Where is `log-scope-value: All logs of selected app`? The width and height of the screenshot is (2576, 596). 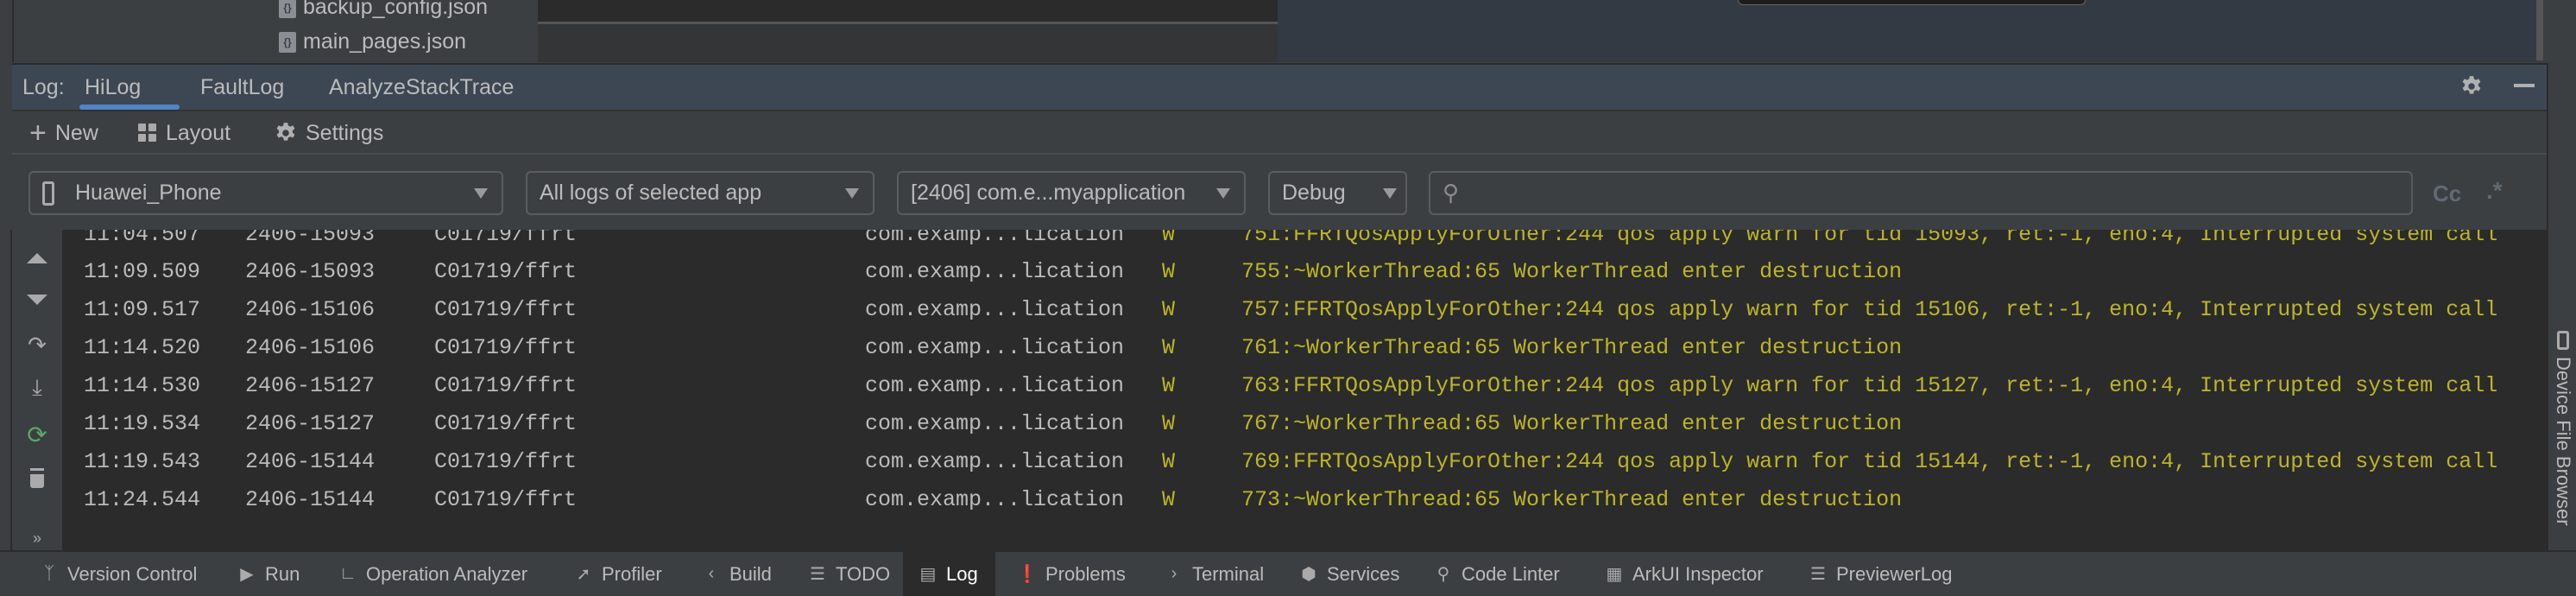 log-scope-value: All logs of selected app is located at coordinates (651, 193).